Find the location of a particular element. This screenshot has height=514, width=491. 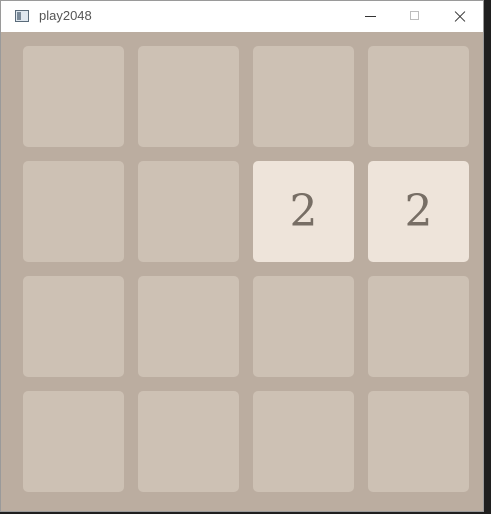

title-bar: play2048 is located at coordinates (242, 16).